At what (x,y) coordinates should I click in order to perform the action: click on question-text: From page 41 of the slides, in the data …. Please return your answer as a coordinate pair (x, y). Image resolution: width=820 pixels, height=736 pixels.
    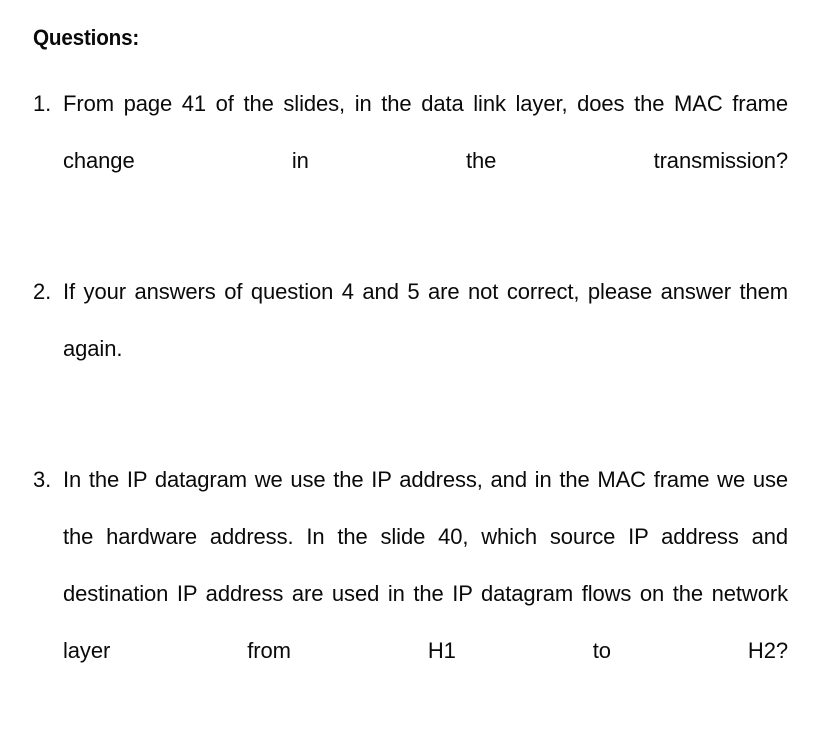
    Looking at the image, I should click on (425, 132).